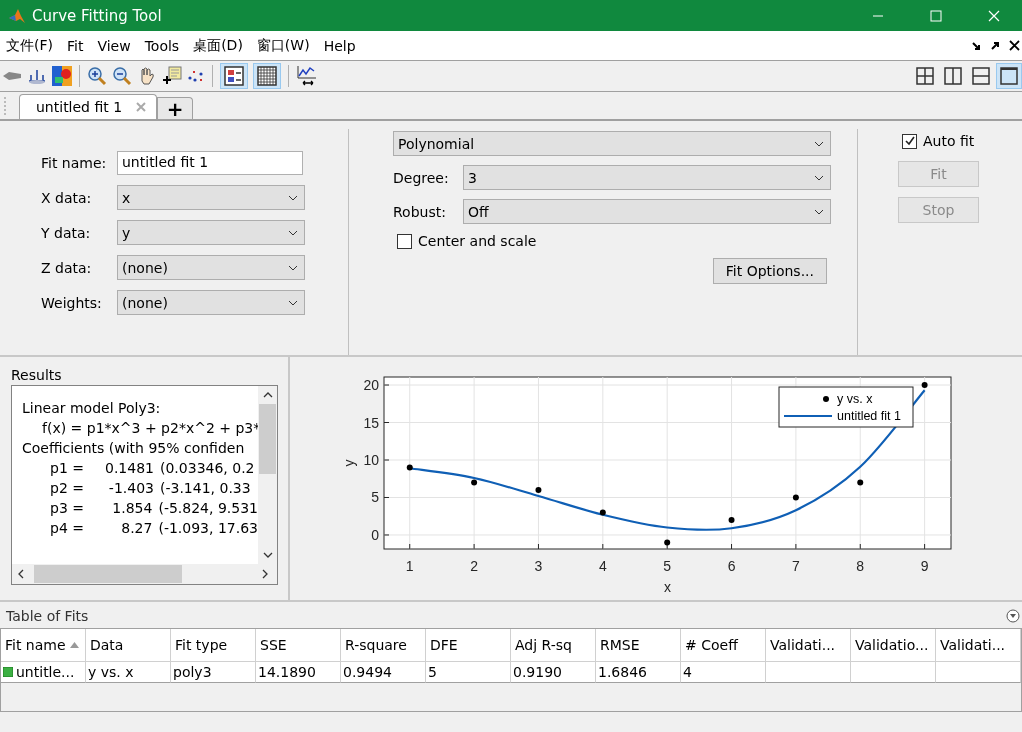 This screenshot has height=732, width=1022. I want to click on x-tick-label: 4, so click(602, 566).